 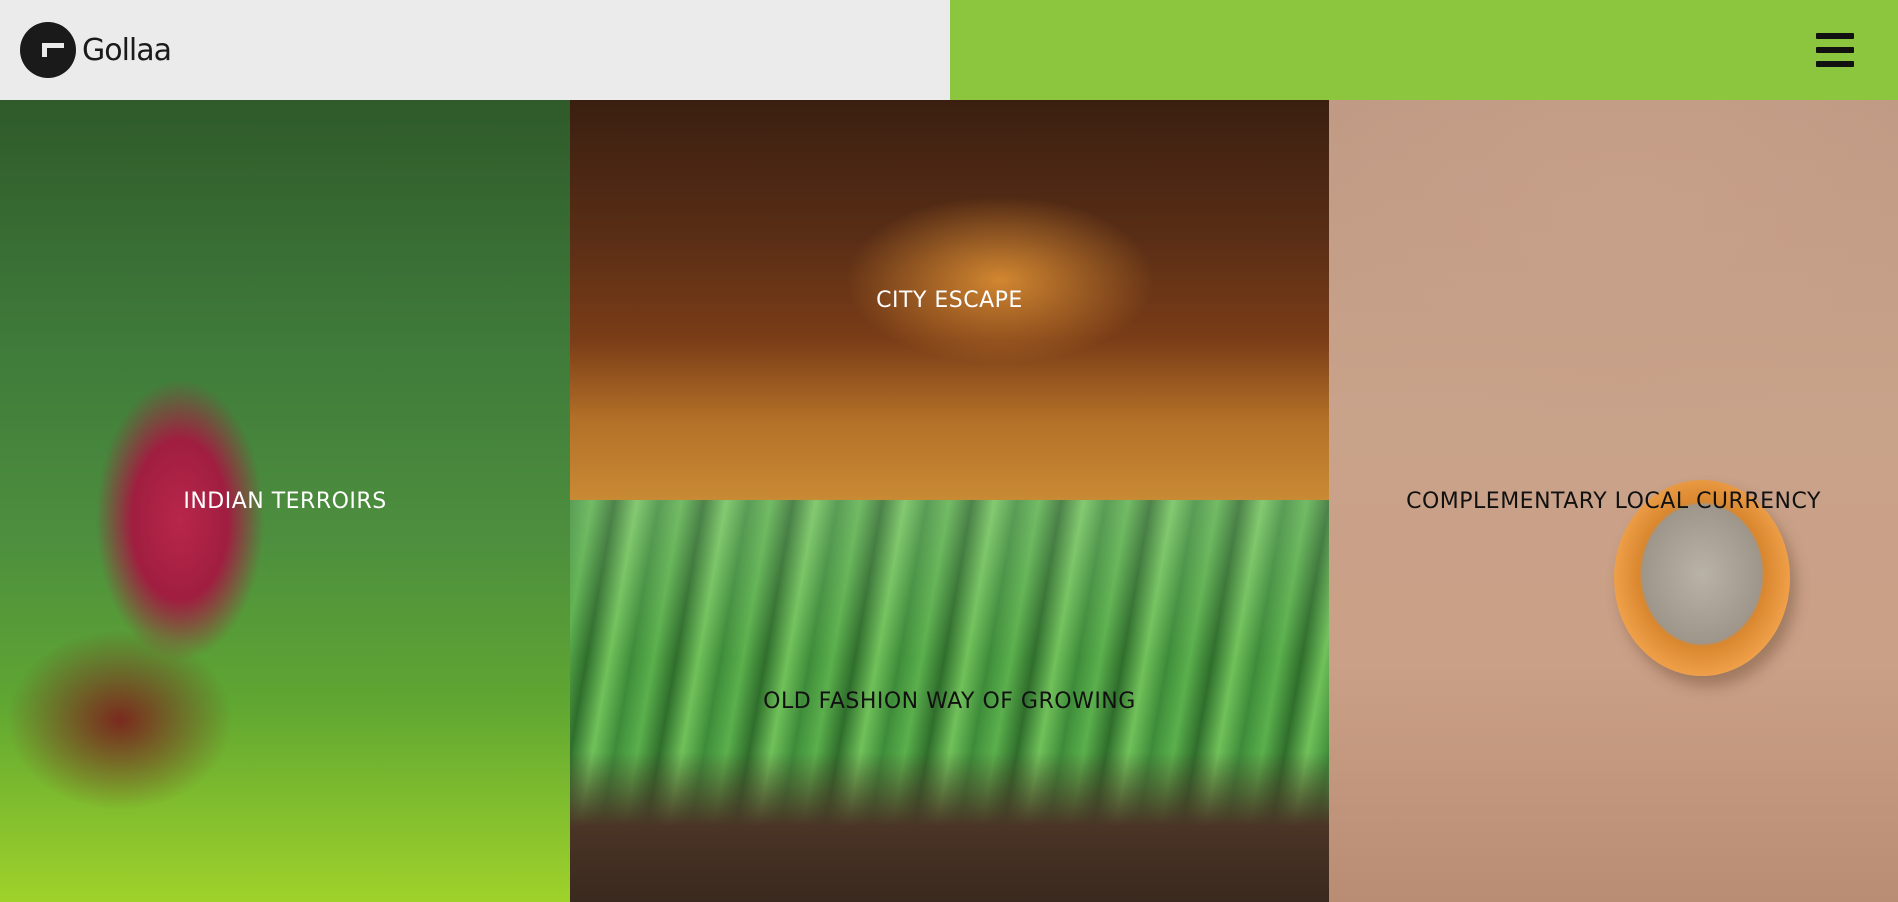 What do you see at coordinates (1835, 36) in the screenshot?
I see `menu-bar-top` at bounding box center [1835, 36].